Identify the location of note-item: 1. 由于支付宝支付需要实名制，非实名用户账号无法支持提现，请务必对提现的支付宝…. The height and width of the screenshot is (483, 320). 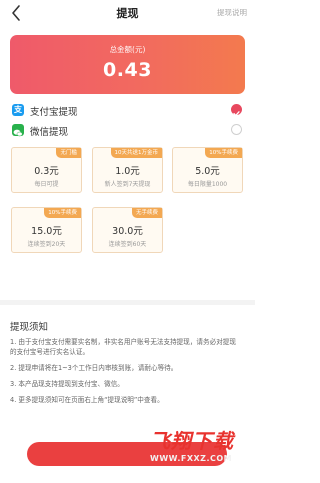
(123, 347).